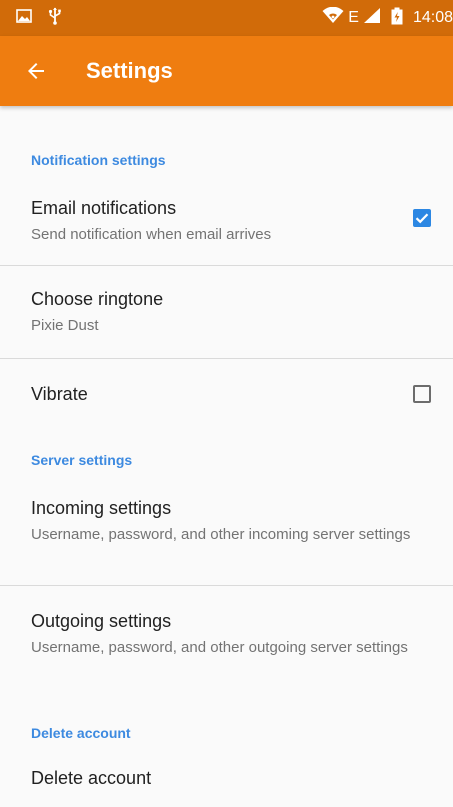 This screenshot has width=453, height=807. What do you see at coordinates (65, 325) in the screenshot?
I see `pref-summary: Pixie Dust` at bounding box center [65, 325].